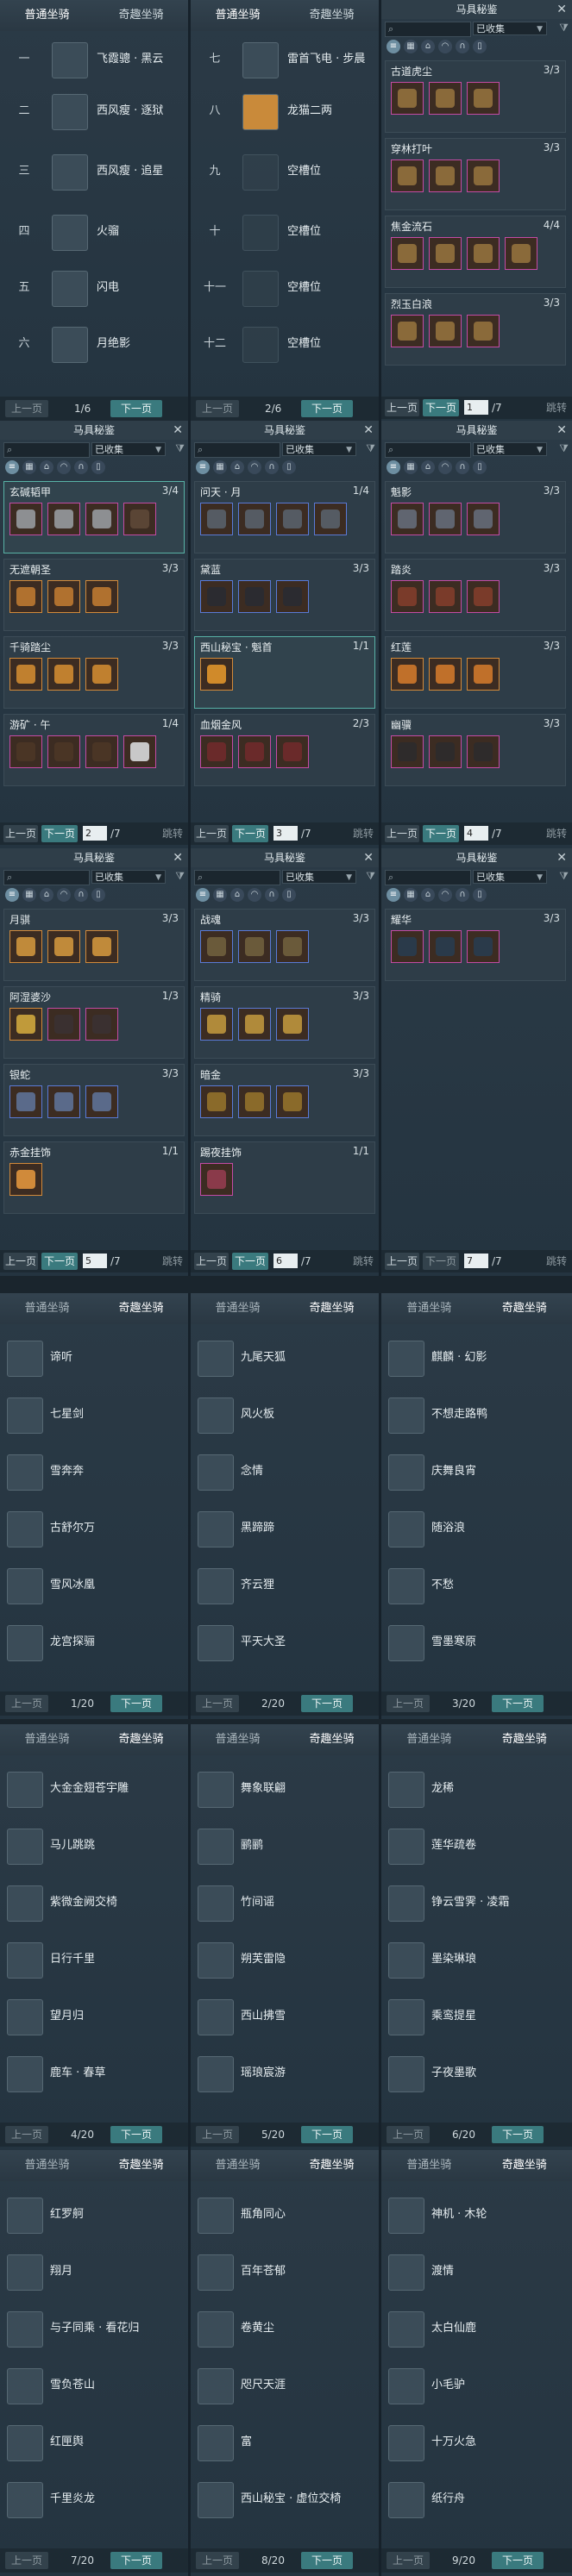 The image size is (572, 2576). I want to click on fun-mount-slot: 翔月, so click(94, 2272).